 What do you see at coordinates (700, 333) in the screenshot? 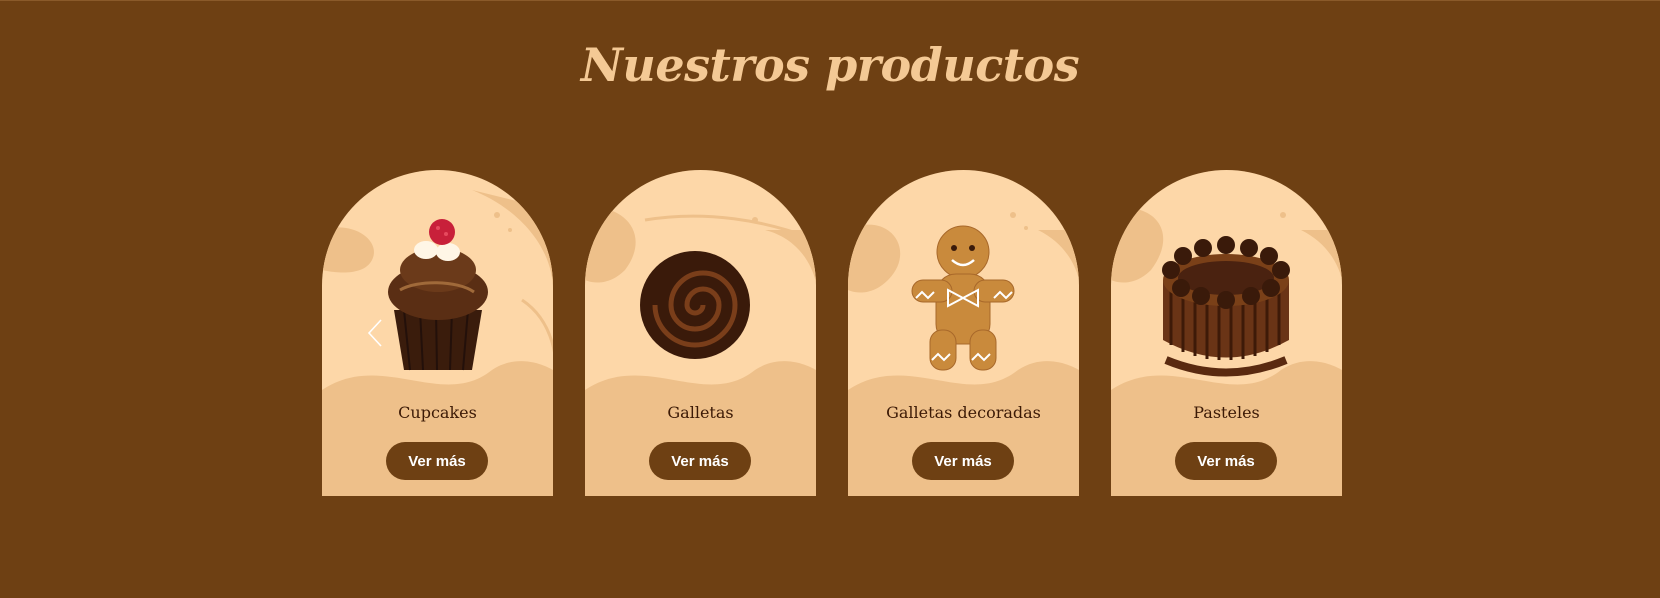
I see `product-card-galletas: Galletas Ver más` at bounding box center [700, 333].